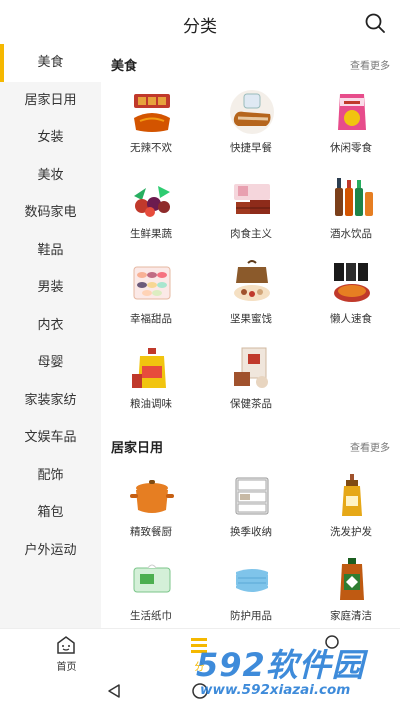  I want to click on category-cell: 休闲零食, so click(350, 128).